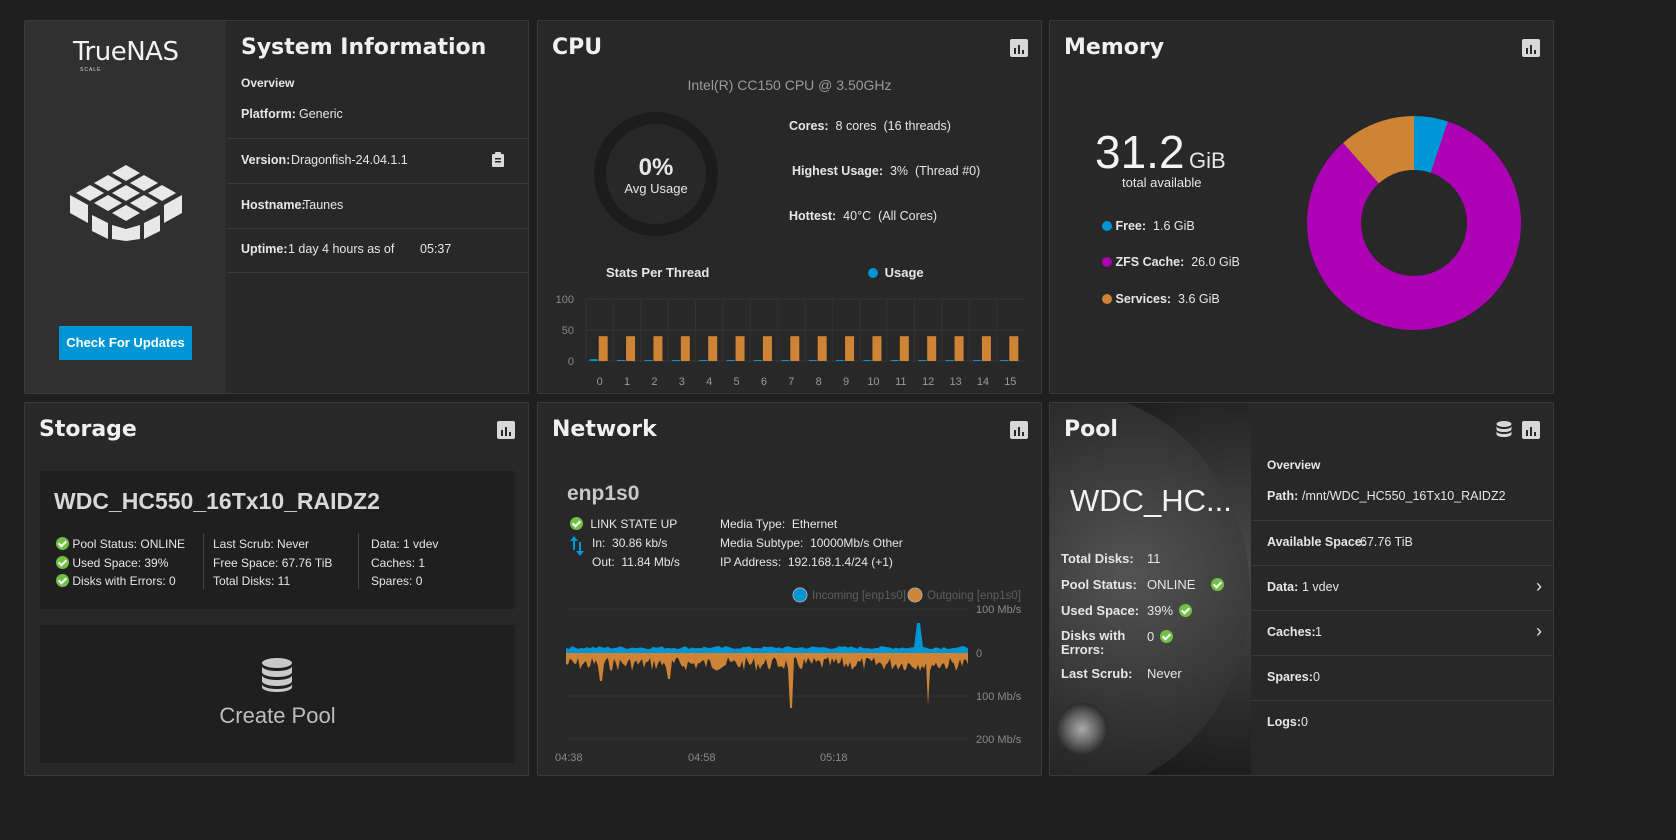  I want to click on storage-reports-chart-icon, so click(506, 430).